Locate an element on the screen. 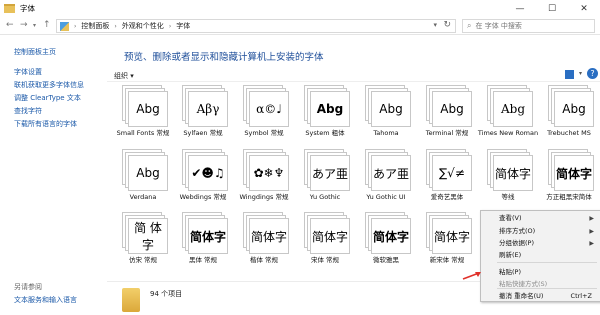 This screenshot has height=315, width=600. menu-item-label: 分组依据(P) is located at coordinates (516, 243).